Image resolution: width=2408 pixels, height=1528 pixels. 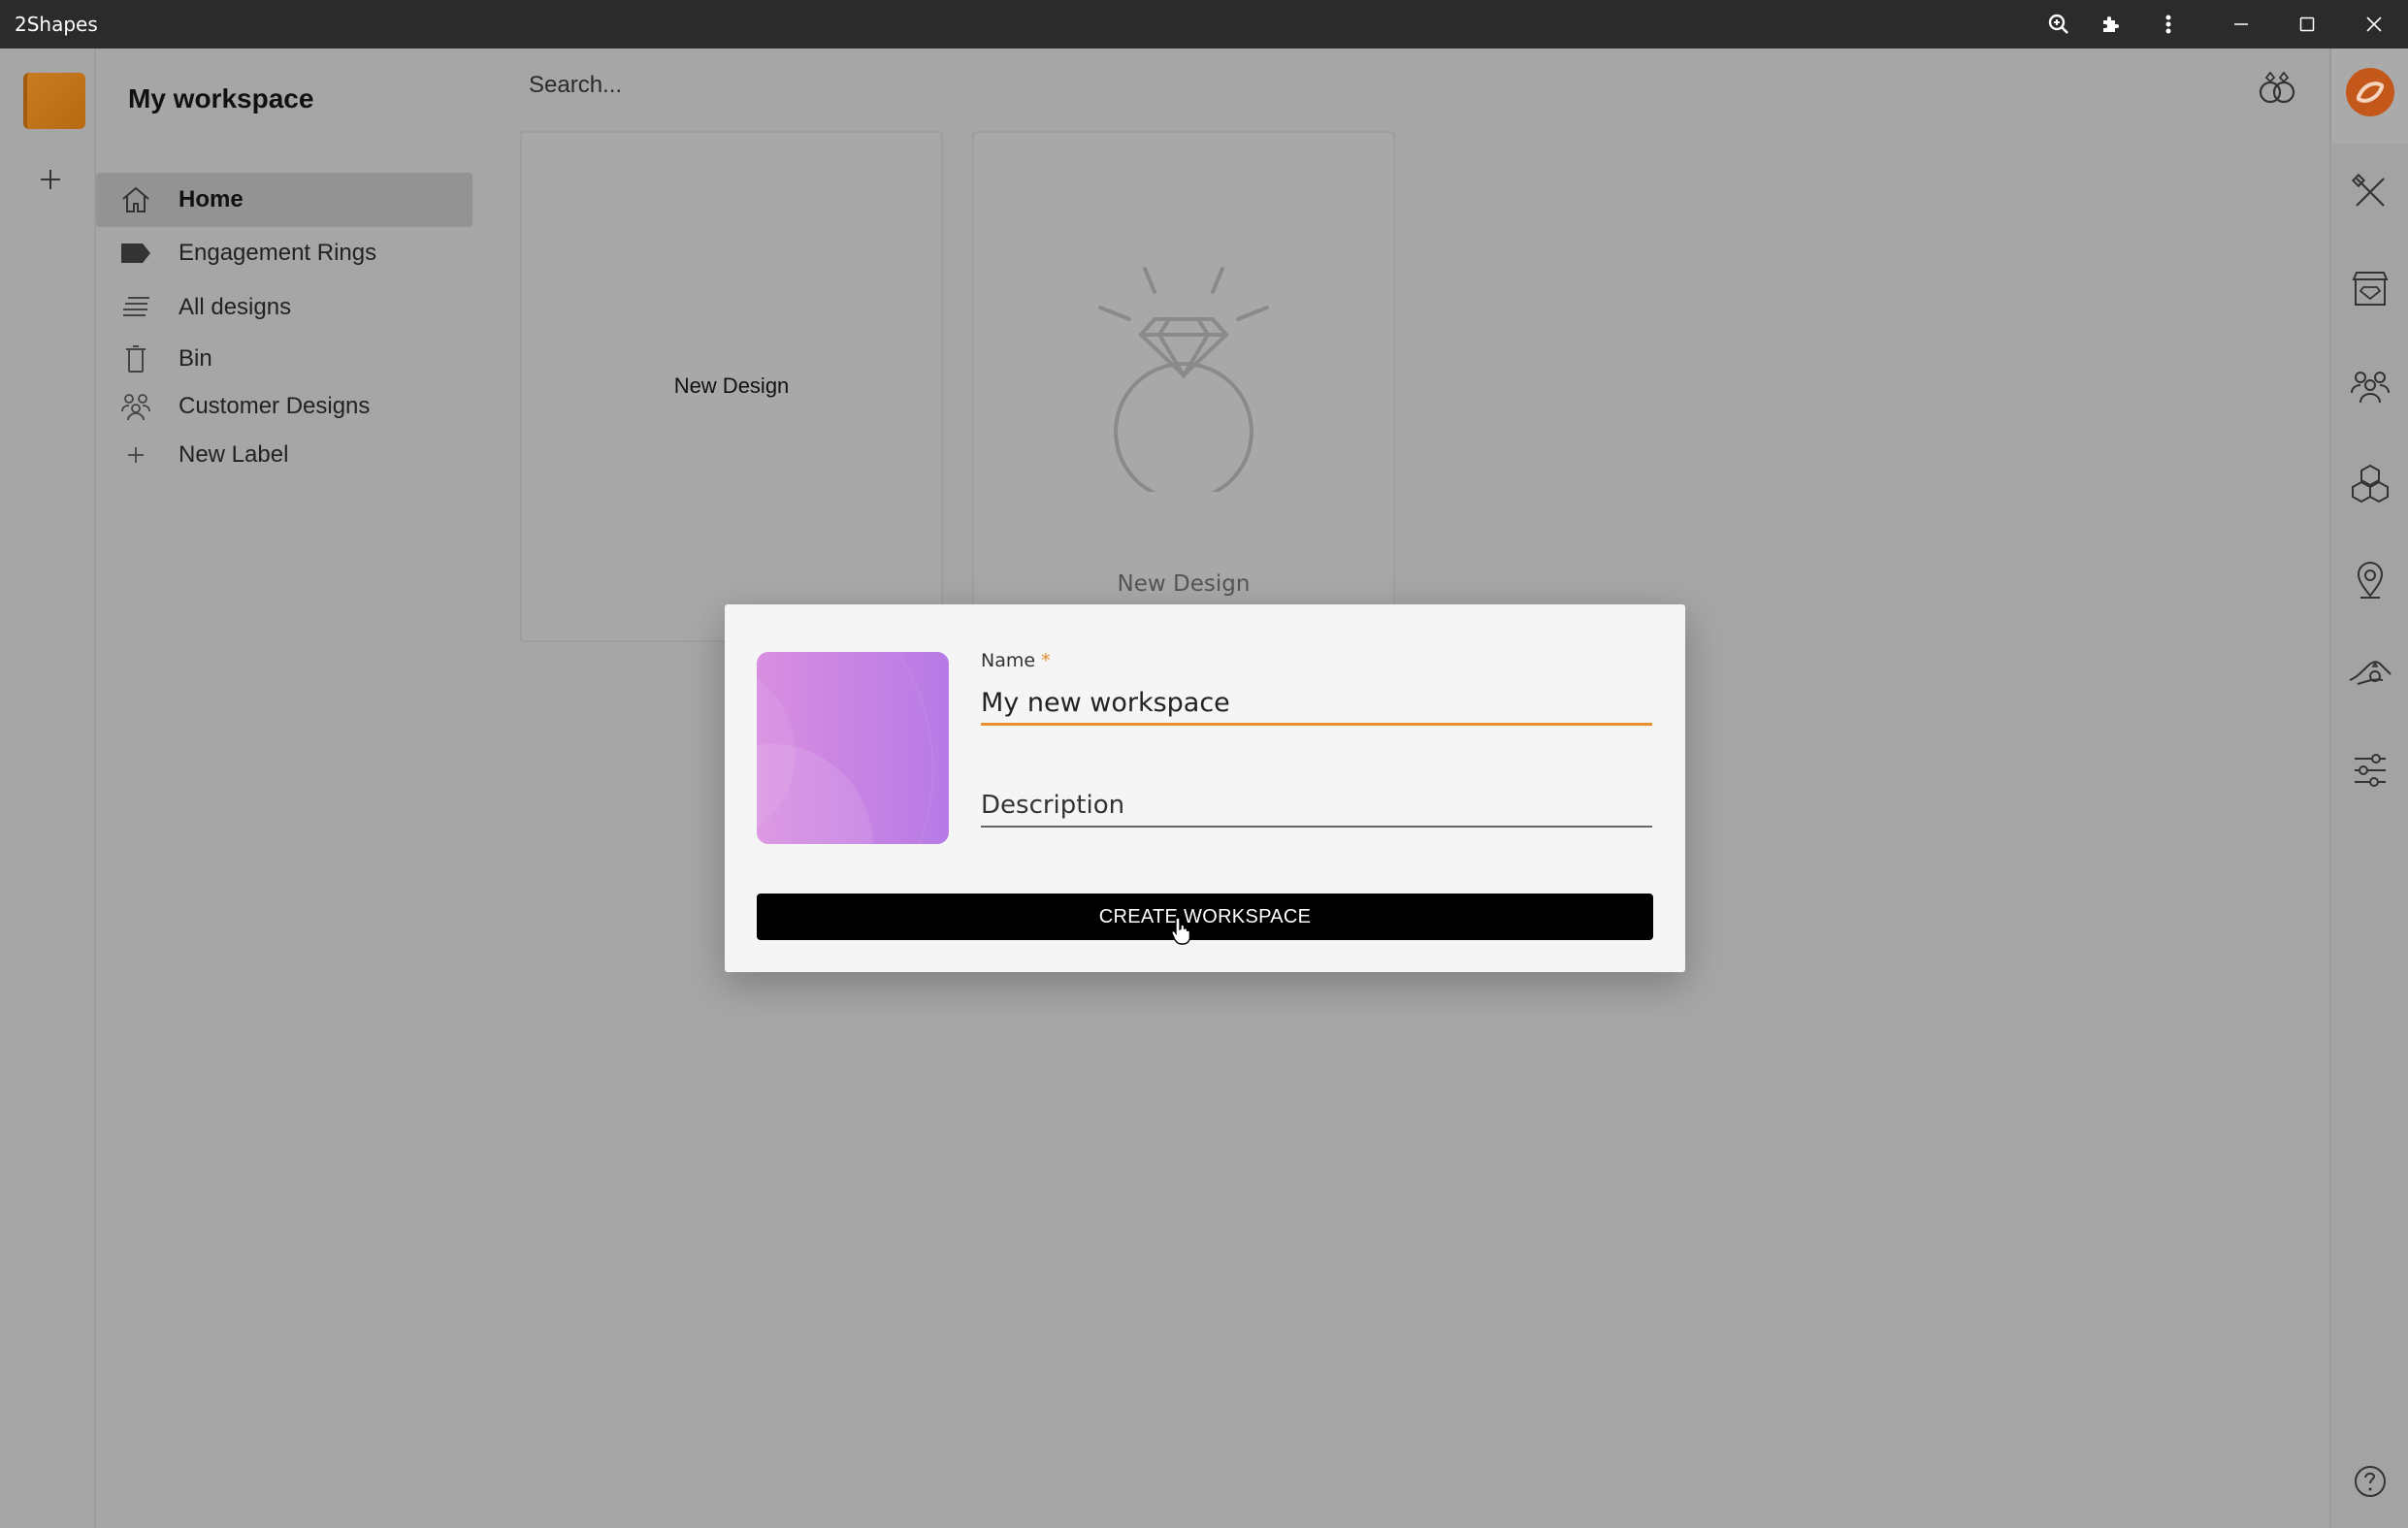 I want to click on store-icon, so click(x=2370, y=289).